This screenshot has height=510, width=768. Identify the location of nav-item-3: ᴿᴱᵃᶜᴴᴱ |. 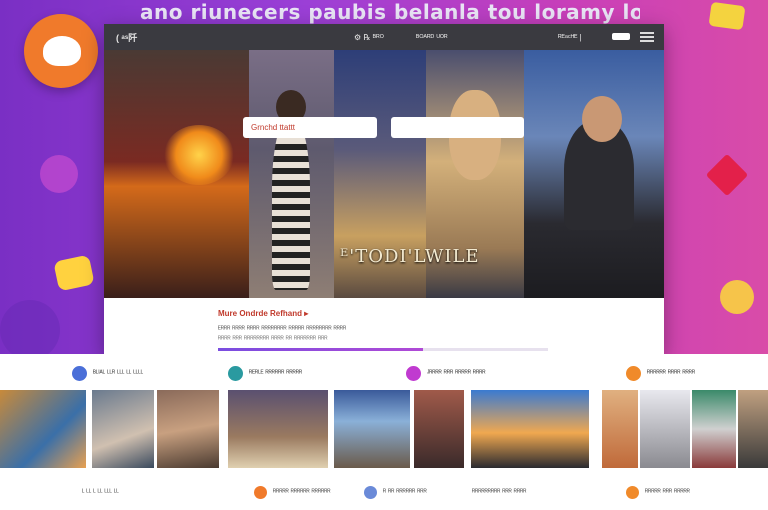
(570, 37).